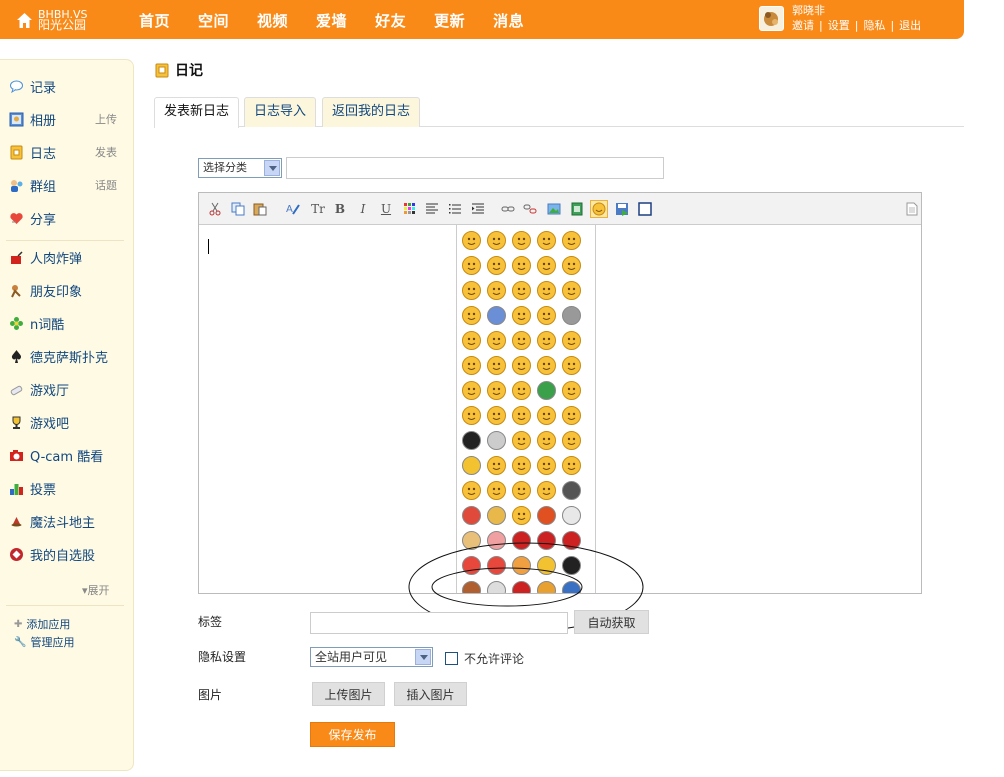 The image size is (1004, 777). I want to click on unlink-icon, so click(530, 209).